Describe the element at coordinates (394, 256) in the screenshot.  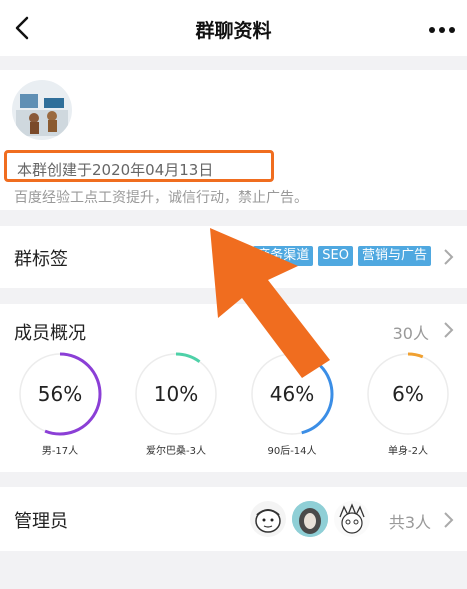
I see `tag-item: 营销与广告` at that location.